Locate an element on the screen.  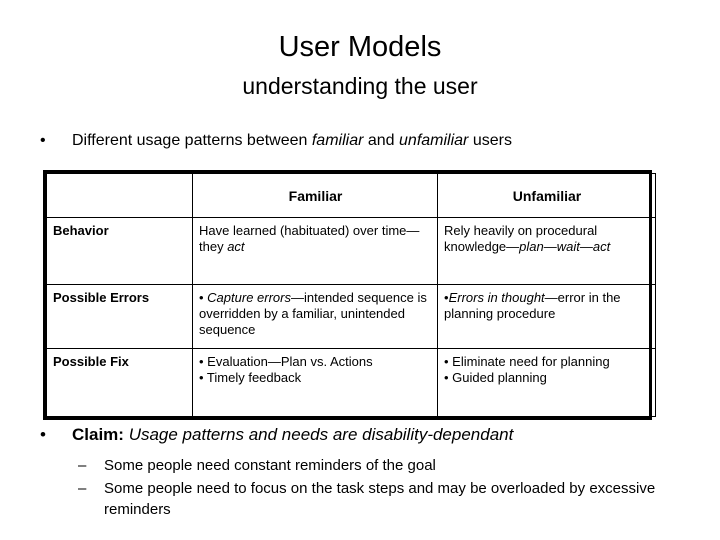
row-label-possible-errors: Possible Errors is located at coordinates (119, 316).